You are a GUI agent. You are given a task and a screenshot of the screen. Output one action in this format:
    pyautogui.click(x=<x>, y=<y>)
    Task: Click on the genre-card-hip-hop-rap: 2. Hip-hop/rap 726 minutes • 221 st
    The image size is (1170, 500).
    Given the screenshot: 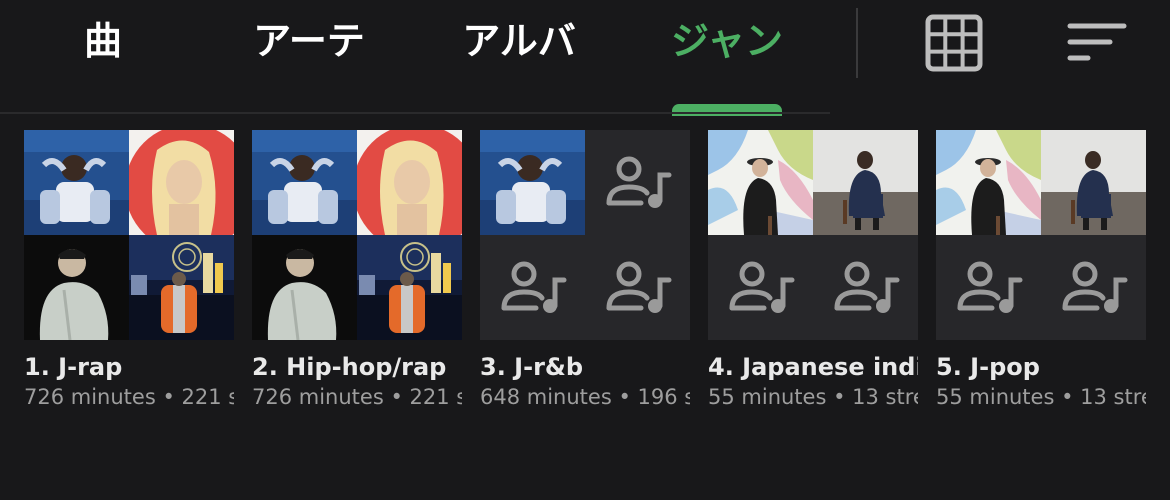 What is the action you would take?
    pyautogui.click(x=357, y=271)
    